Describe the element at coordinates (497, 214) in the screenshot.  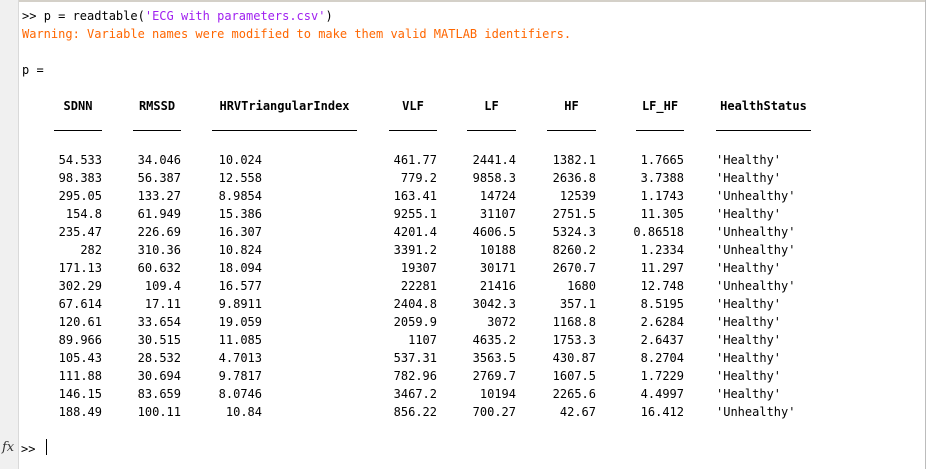
I see `table-cell: 31107` at that location.